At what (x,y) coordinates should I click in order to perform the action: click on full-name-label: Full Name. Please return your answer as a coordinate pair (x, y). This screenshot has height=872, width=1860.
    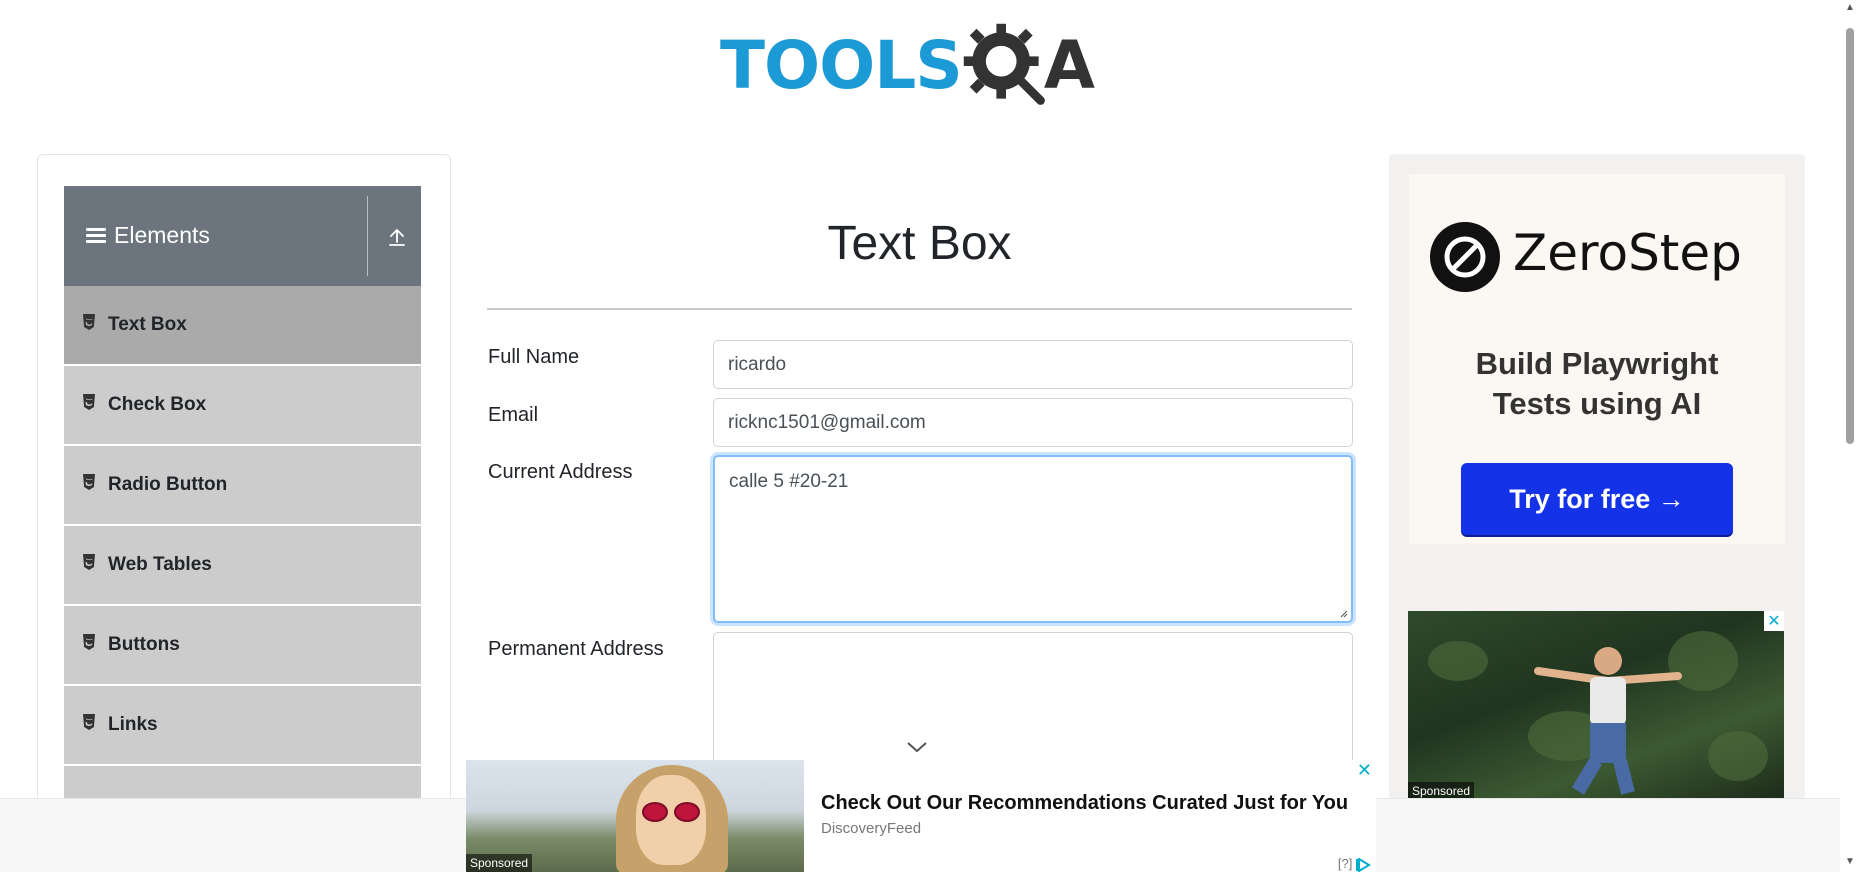
    Looking at the image, I should click on (534, 357).